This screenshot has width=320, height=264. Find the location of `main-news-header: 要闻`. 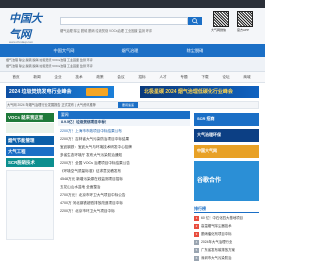

main-news-header: 要闻 is located at coordinates (124, 115).